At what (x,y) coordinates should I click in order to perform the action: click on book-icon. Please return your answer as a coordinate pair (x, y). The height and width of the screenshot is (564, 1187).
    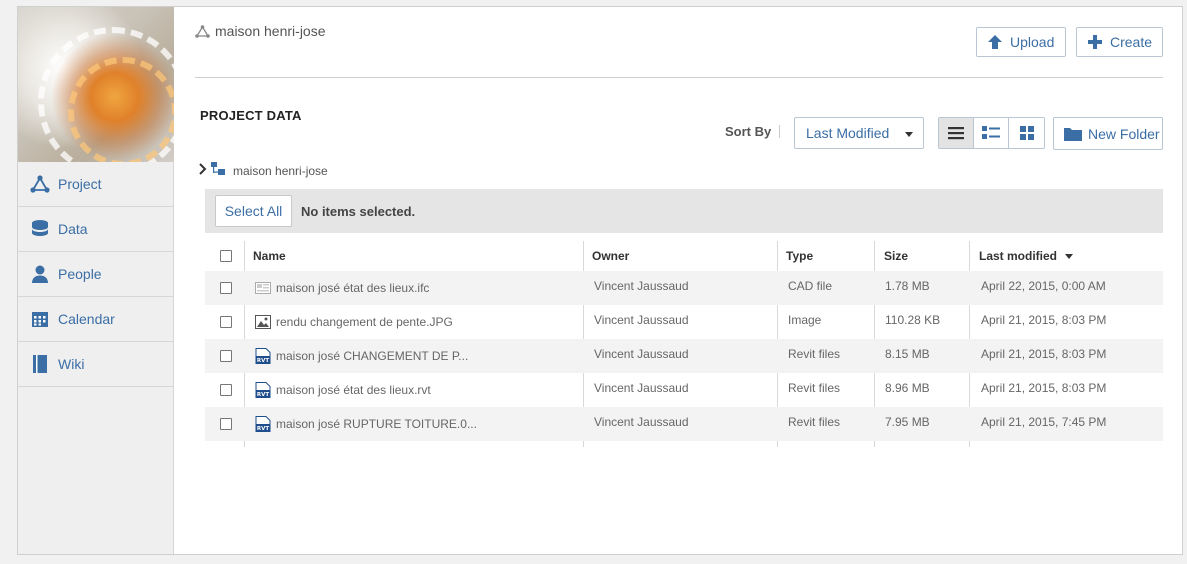
    Looking at the image, I should click on (40, 364).